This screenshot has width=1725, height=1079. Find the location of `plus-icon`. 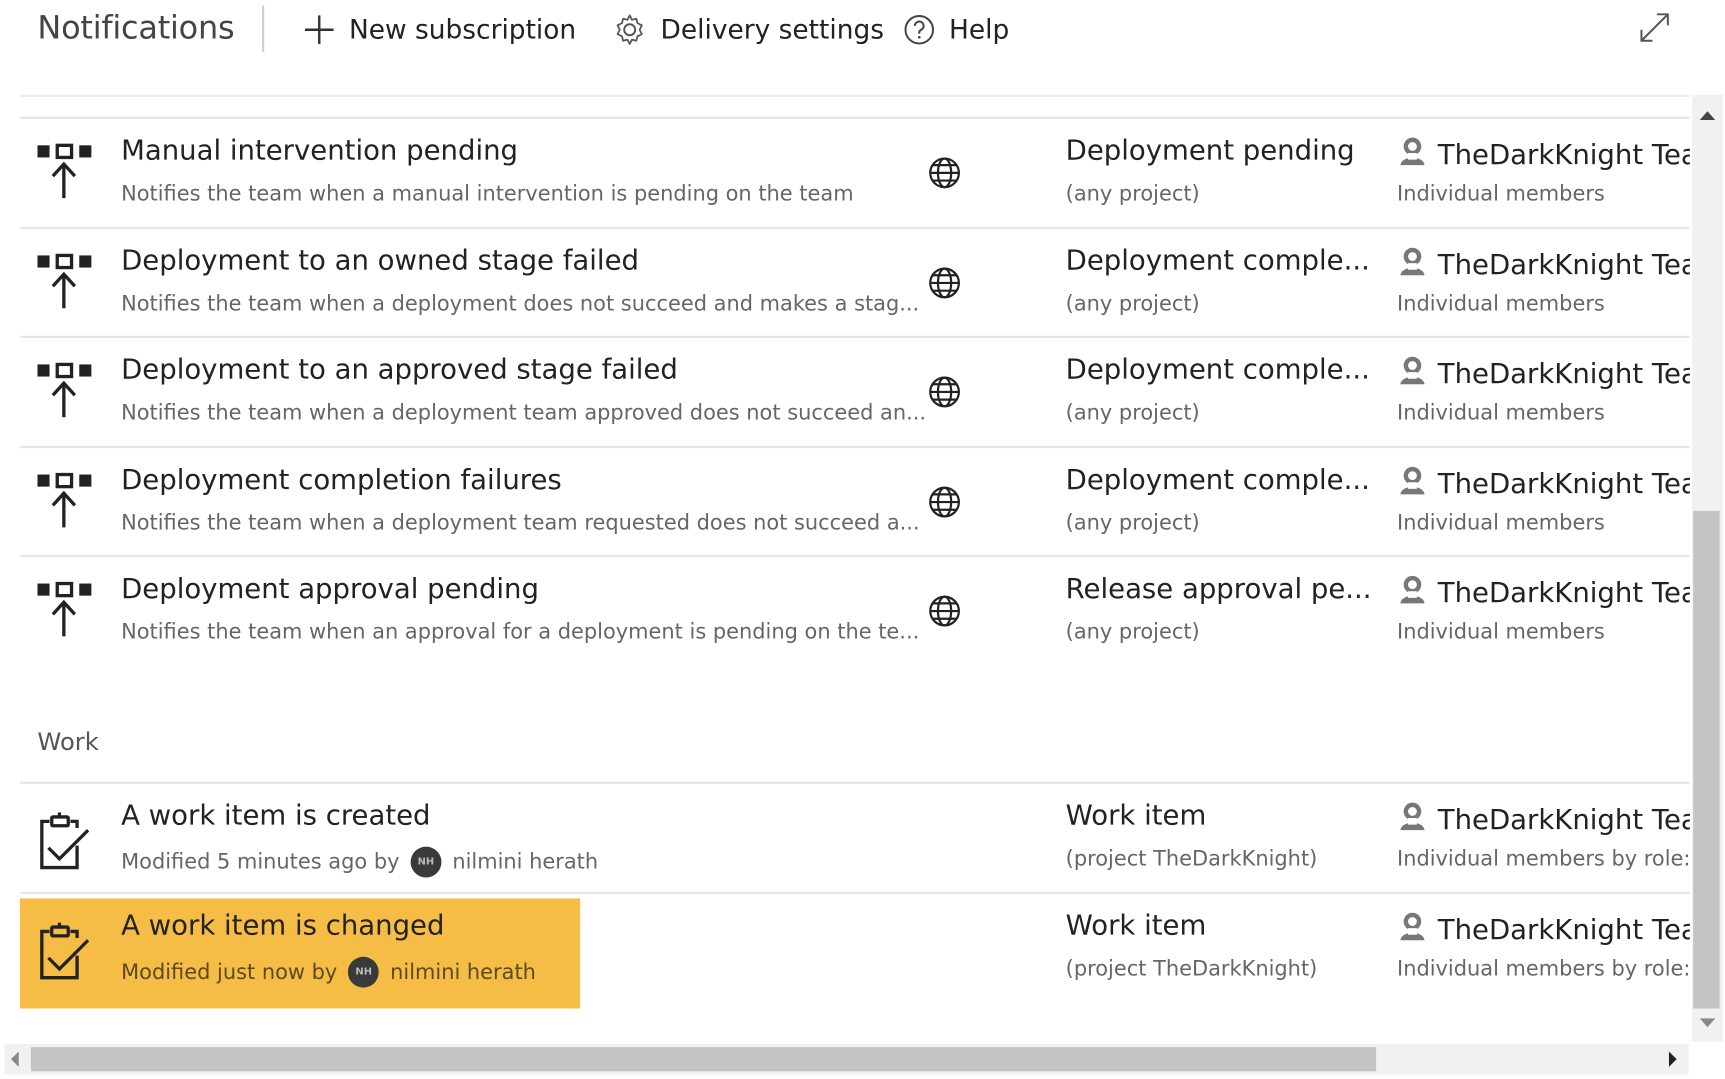

plus-icon is located at coordinates (319, 29).